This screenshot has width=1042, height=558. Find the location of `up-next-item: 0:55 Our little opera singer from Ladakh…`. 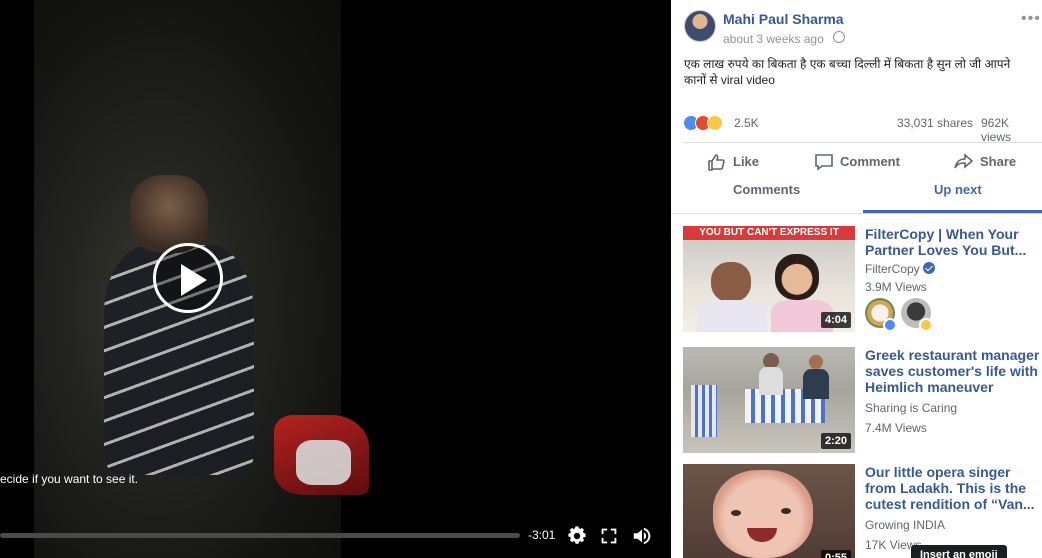

up-next-item: 0:55 Our little opera singer from Ladakh… is located at coordinates (862, 511).